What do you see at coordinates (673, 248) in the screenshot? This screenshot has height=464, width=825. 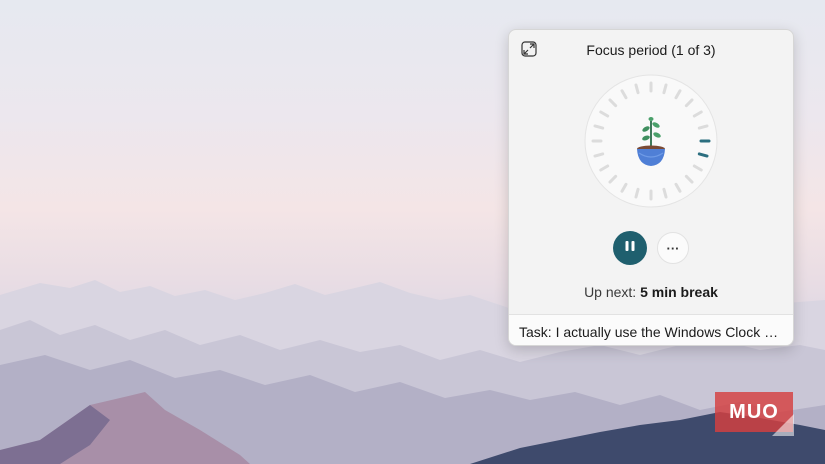 I see `more-options-button: ···` at bounding box center [673, 248].